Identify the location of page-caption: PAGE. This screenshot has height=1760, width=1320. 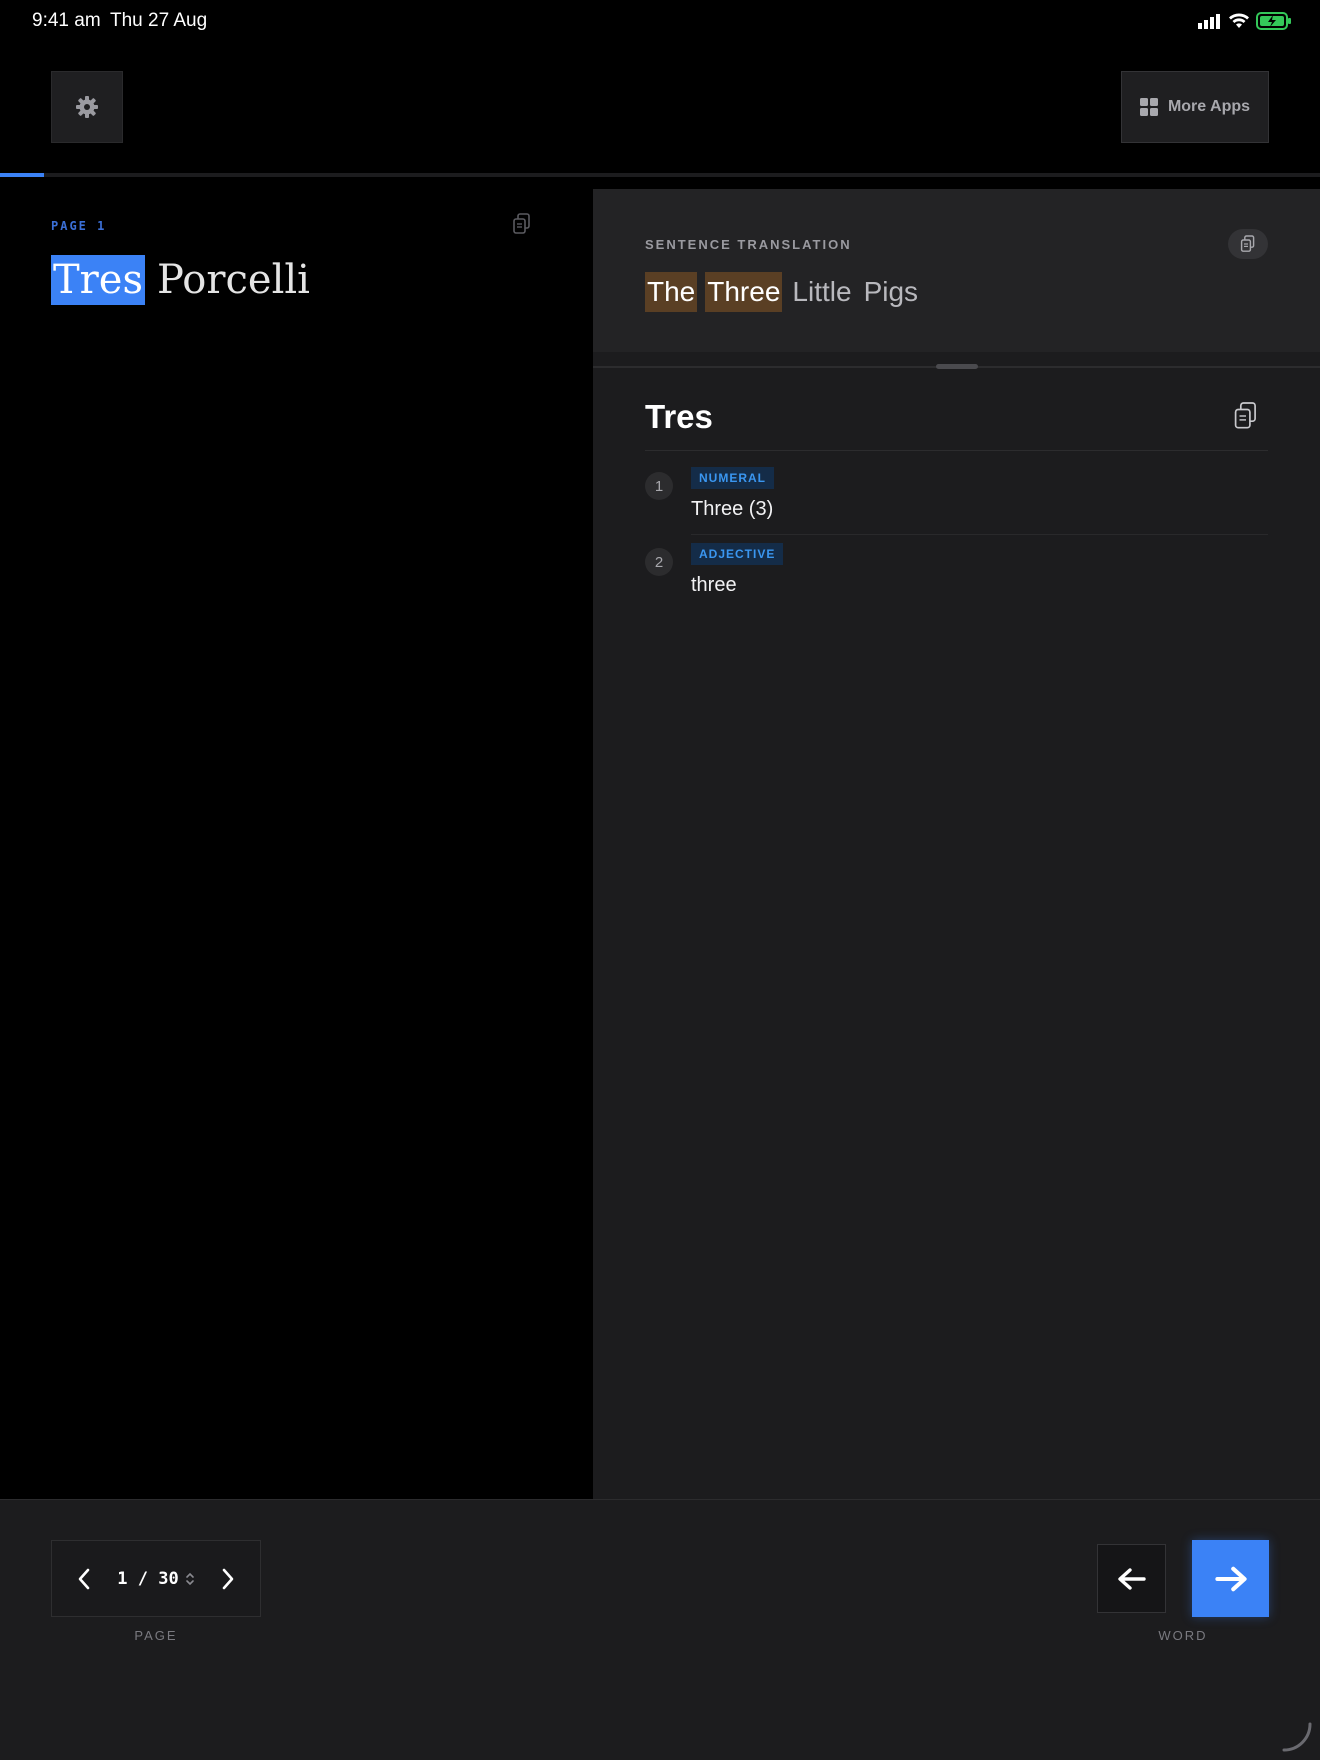
(156, 1635).